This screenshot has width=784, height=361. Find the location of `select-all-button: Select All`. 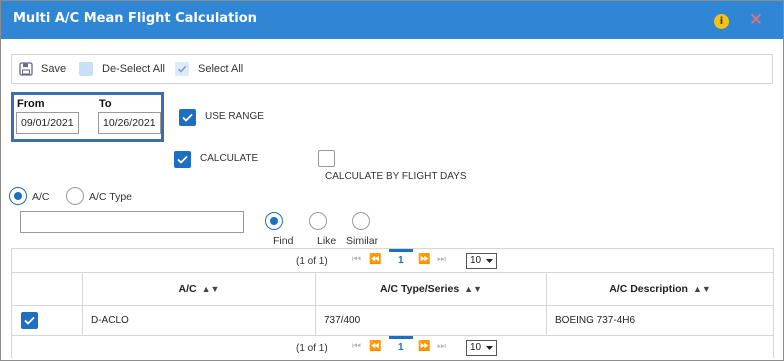

select-all-button: Select All is located at coordinates (209, 69).